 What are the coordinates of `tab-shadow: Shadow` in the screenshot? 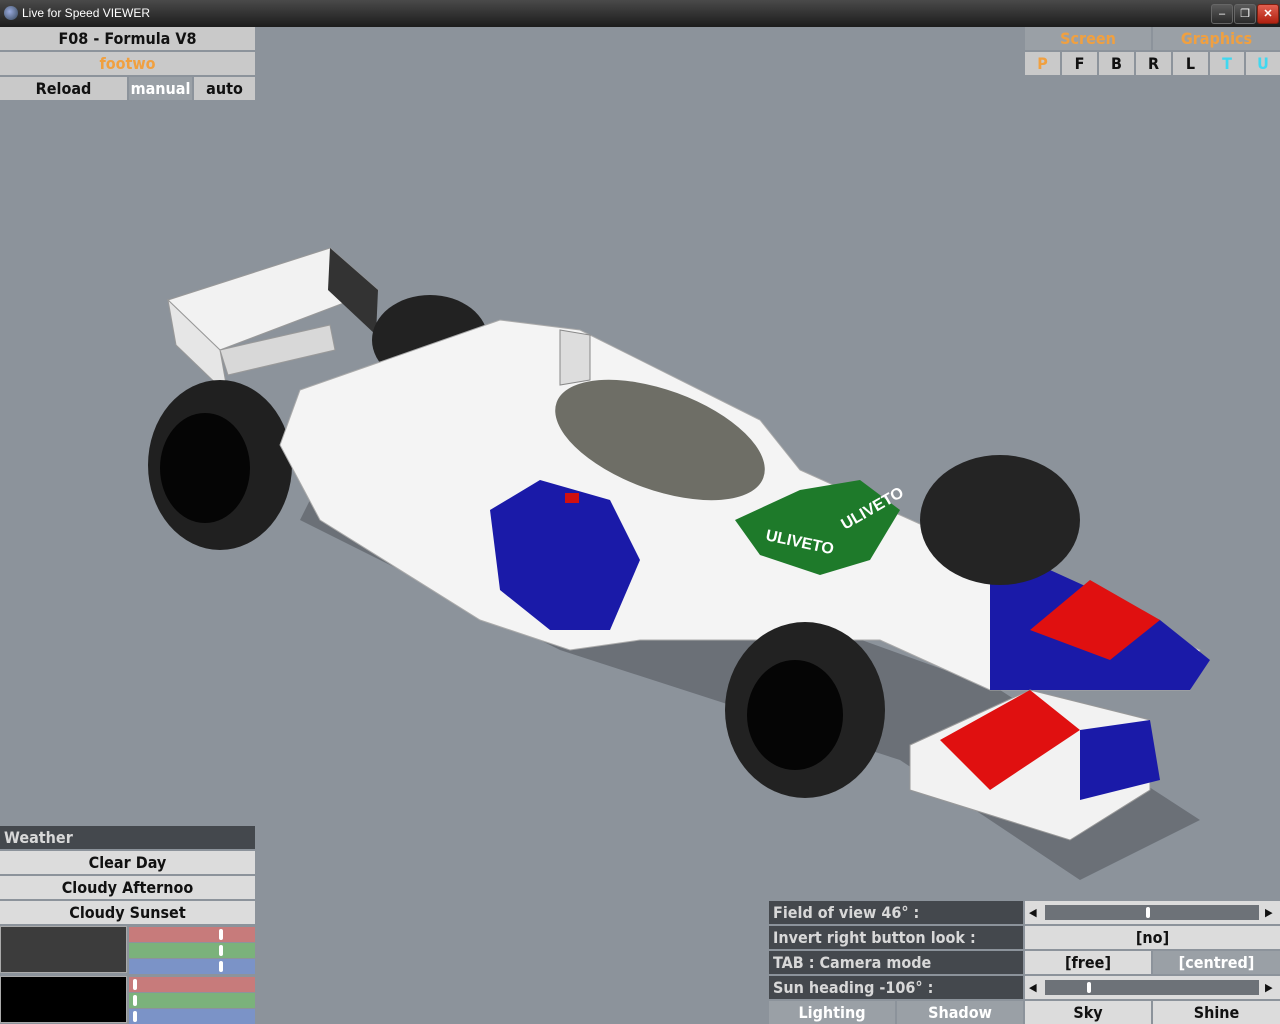 It's located at (960, 1012).